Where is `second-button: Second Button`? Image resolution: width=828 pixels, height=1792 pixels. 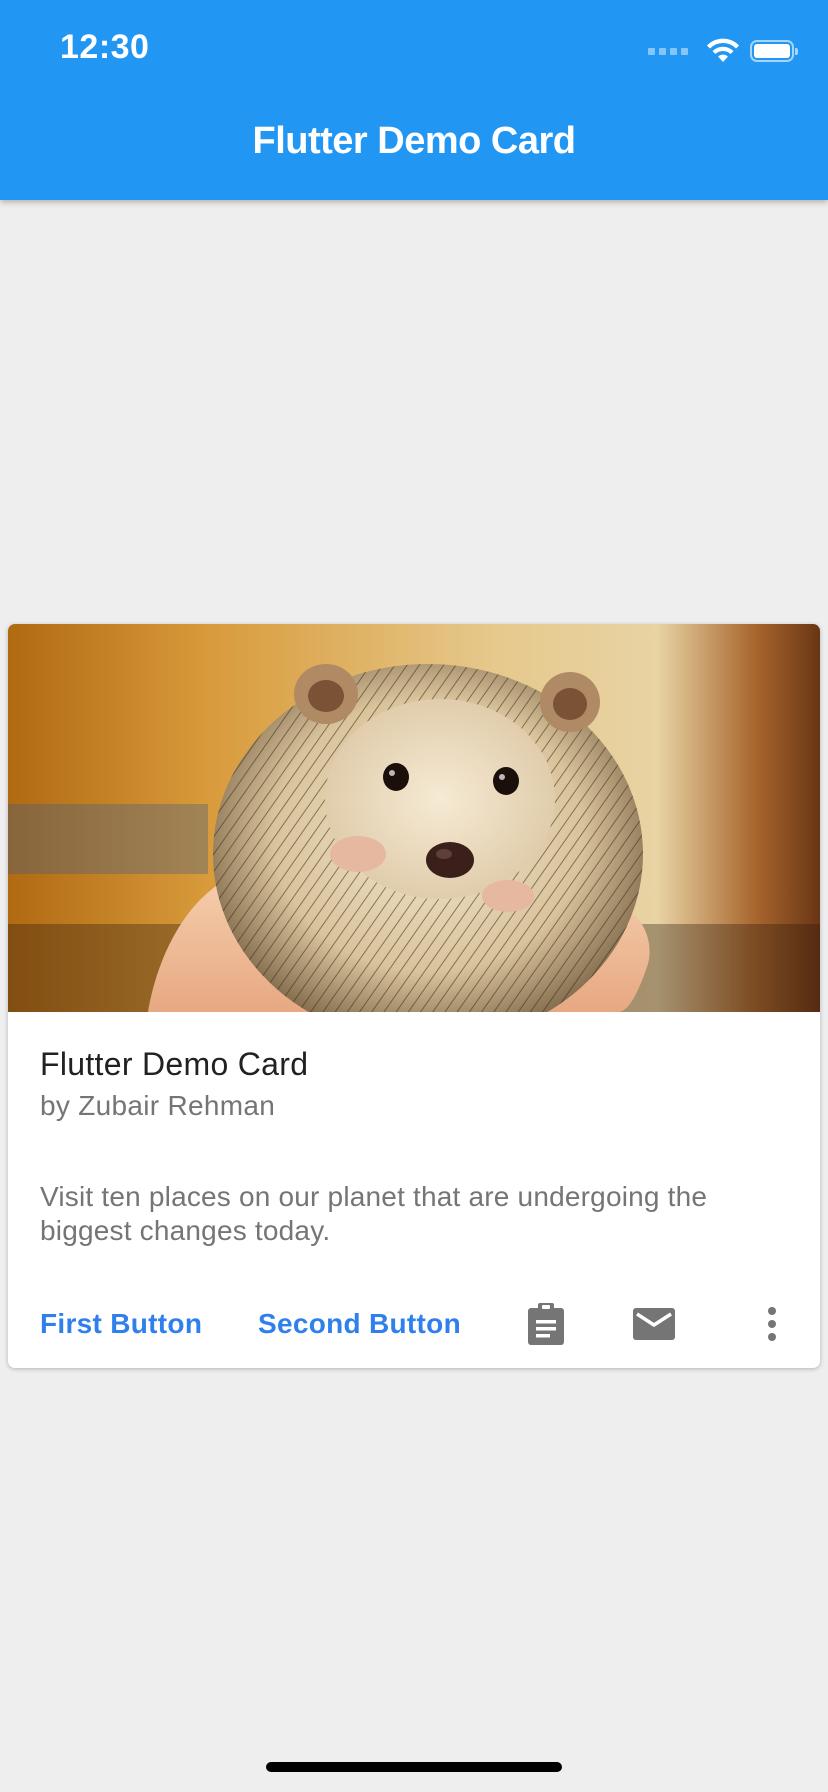
second-button: Second Button is located at coordinates (359, 1324).